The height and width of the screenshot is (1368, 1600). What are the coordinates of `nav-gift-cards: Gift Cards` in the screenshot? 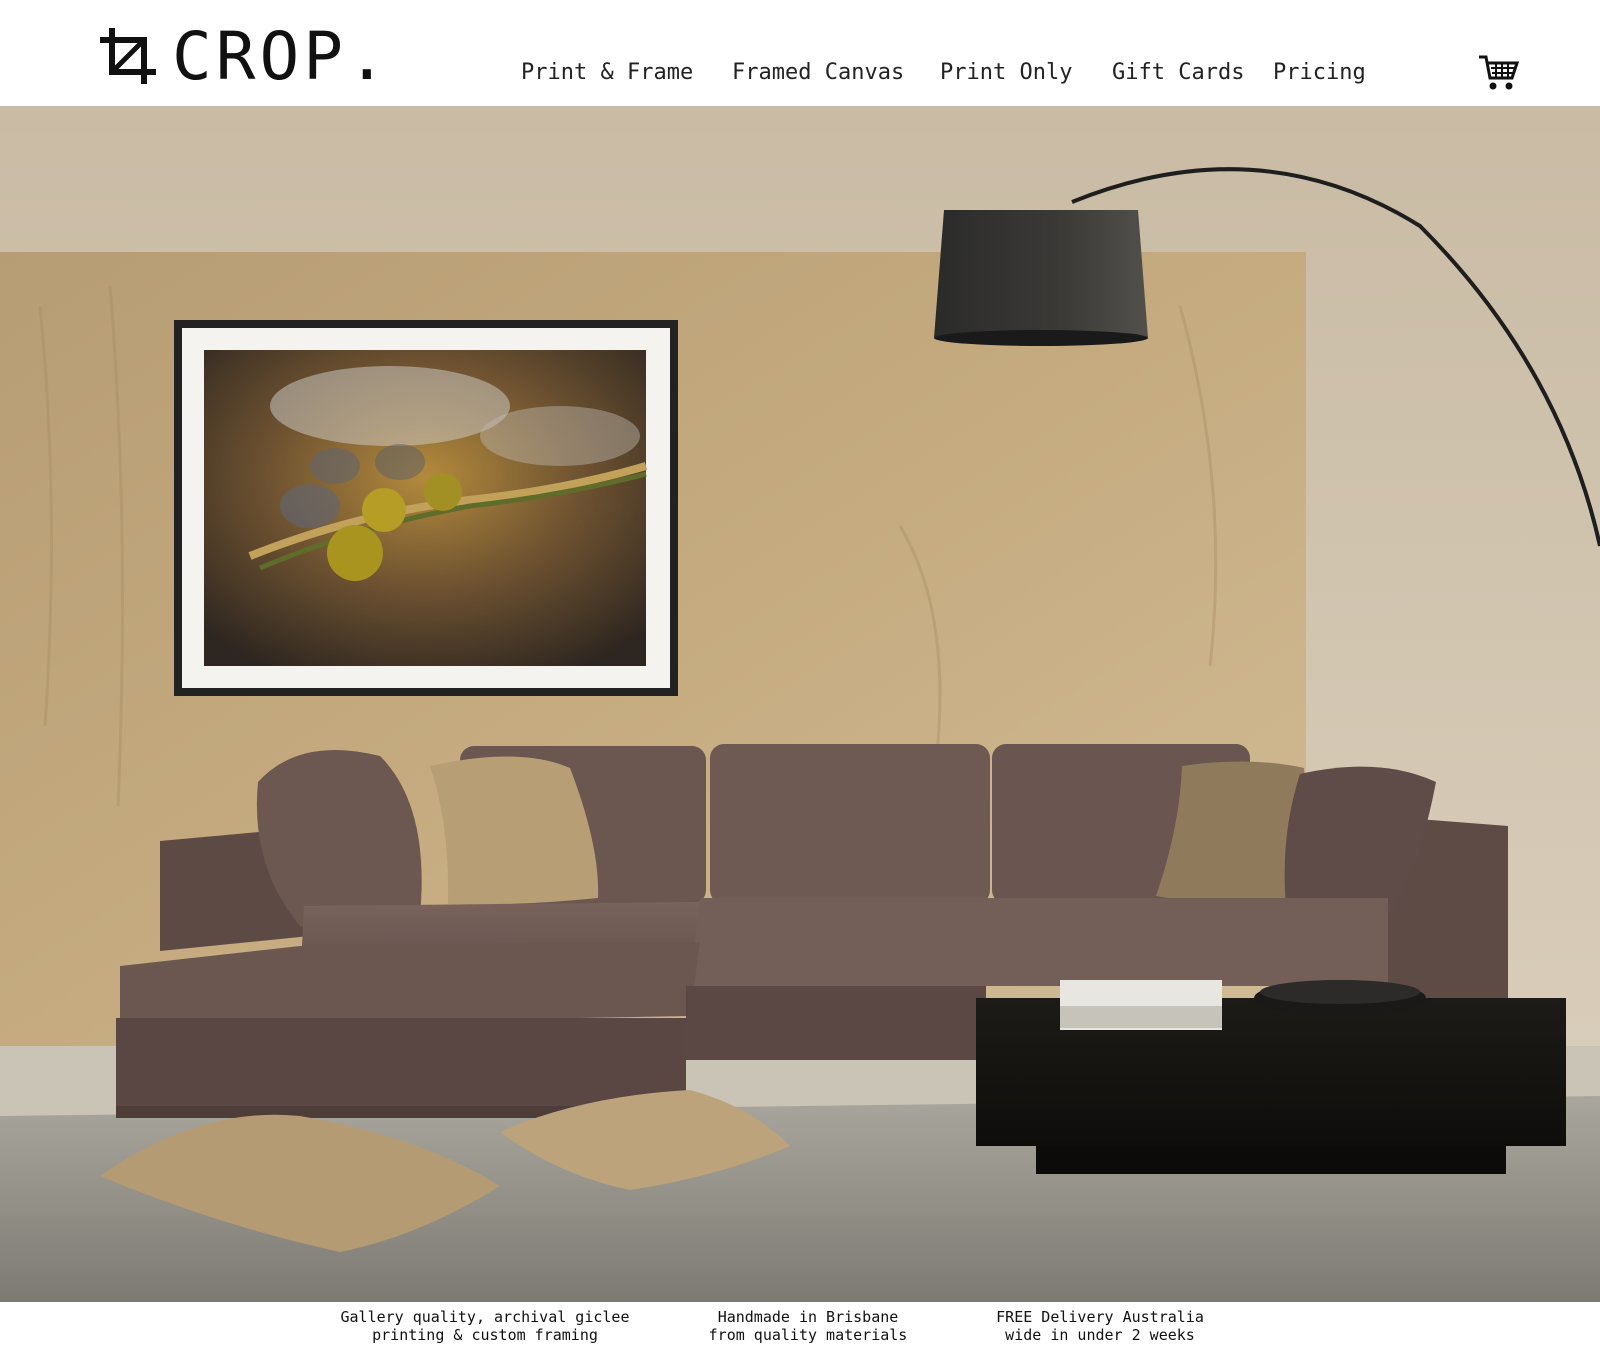 It's located at (1178, 72).